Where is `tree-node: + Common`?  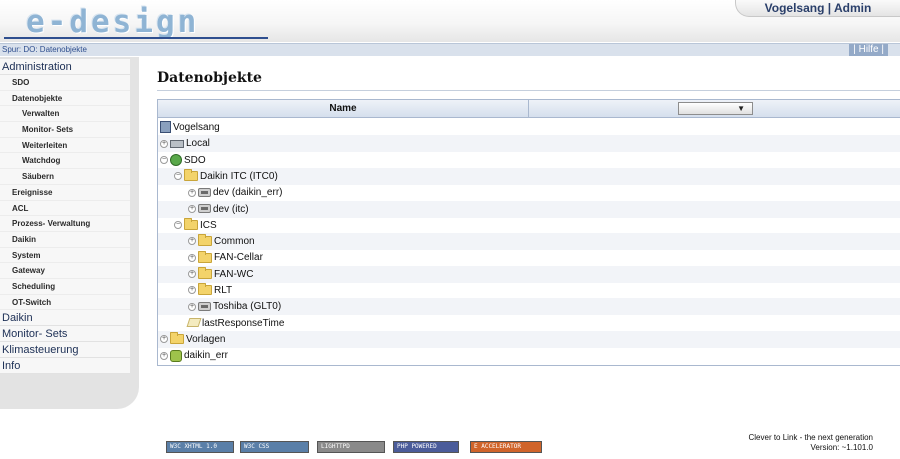 tree-node: + Common is located at coordinates (221, 241).